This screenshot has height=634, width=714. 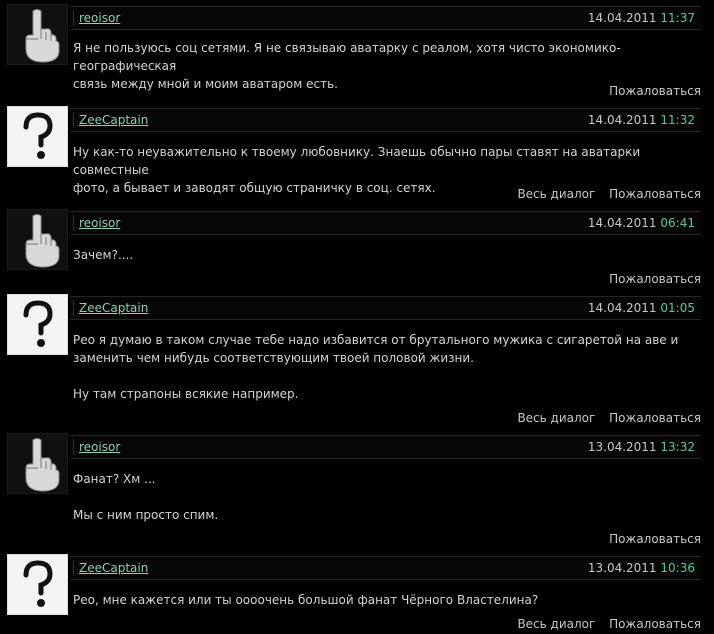 I want to click on comment-time: 06:41, so click(x=677, y=223).